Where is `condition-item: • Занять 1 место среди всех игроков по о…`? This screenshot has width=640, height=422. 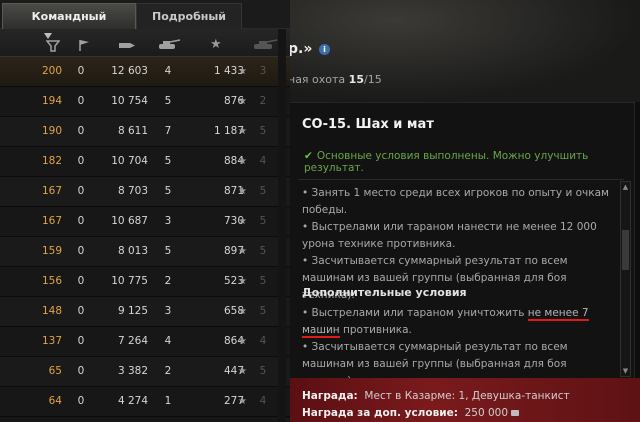
condition-item: • Занять 1 место среди всех игроков по о… is located at coordinates (455, 201).